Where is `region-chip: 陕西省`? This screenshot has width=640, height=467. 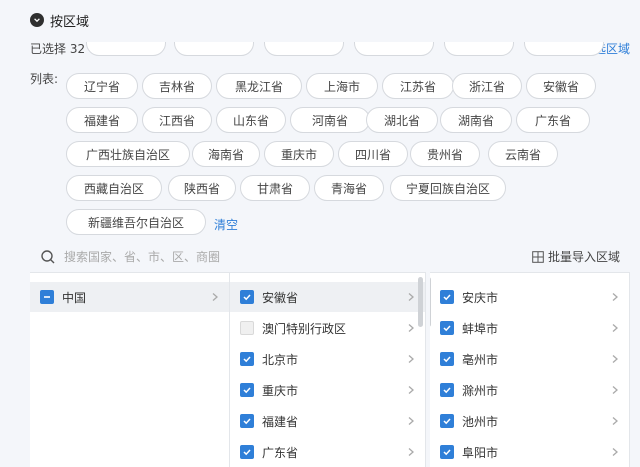
region-chip: 陕西省 is located at coordinates (202, 188).